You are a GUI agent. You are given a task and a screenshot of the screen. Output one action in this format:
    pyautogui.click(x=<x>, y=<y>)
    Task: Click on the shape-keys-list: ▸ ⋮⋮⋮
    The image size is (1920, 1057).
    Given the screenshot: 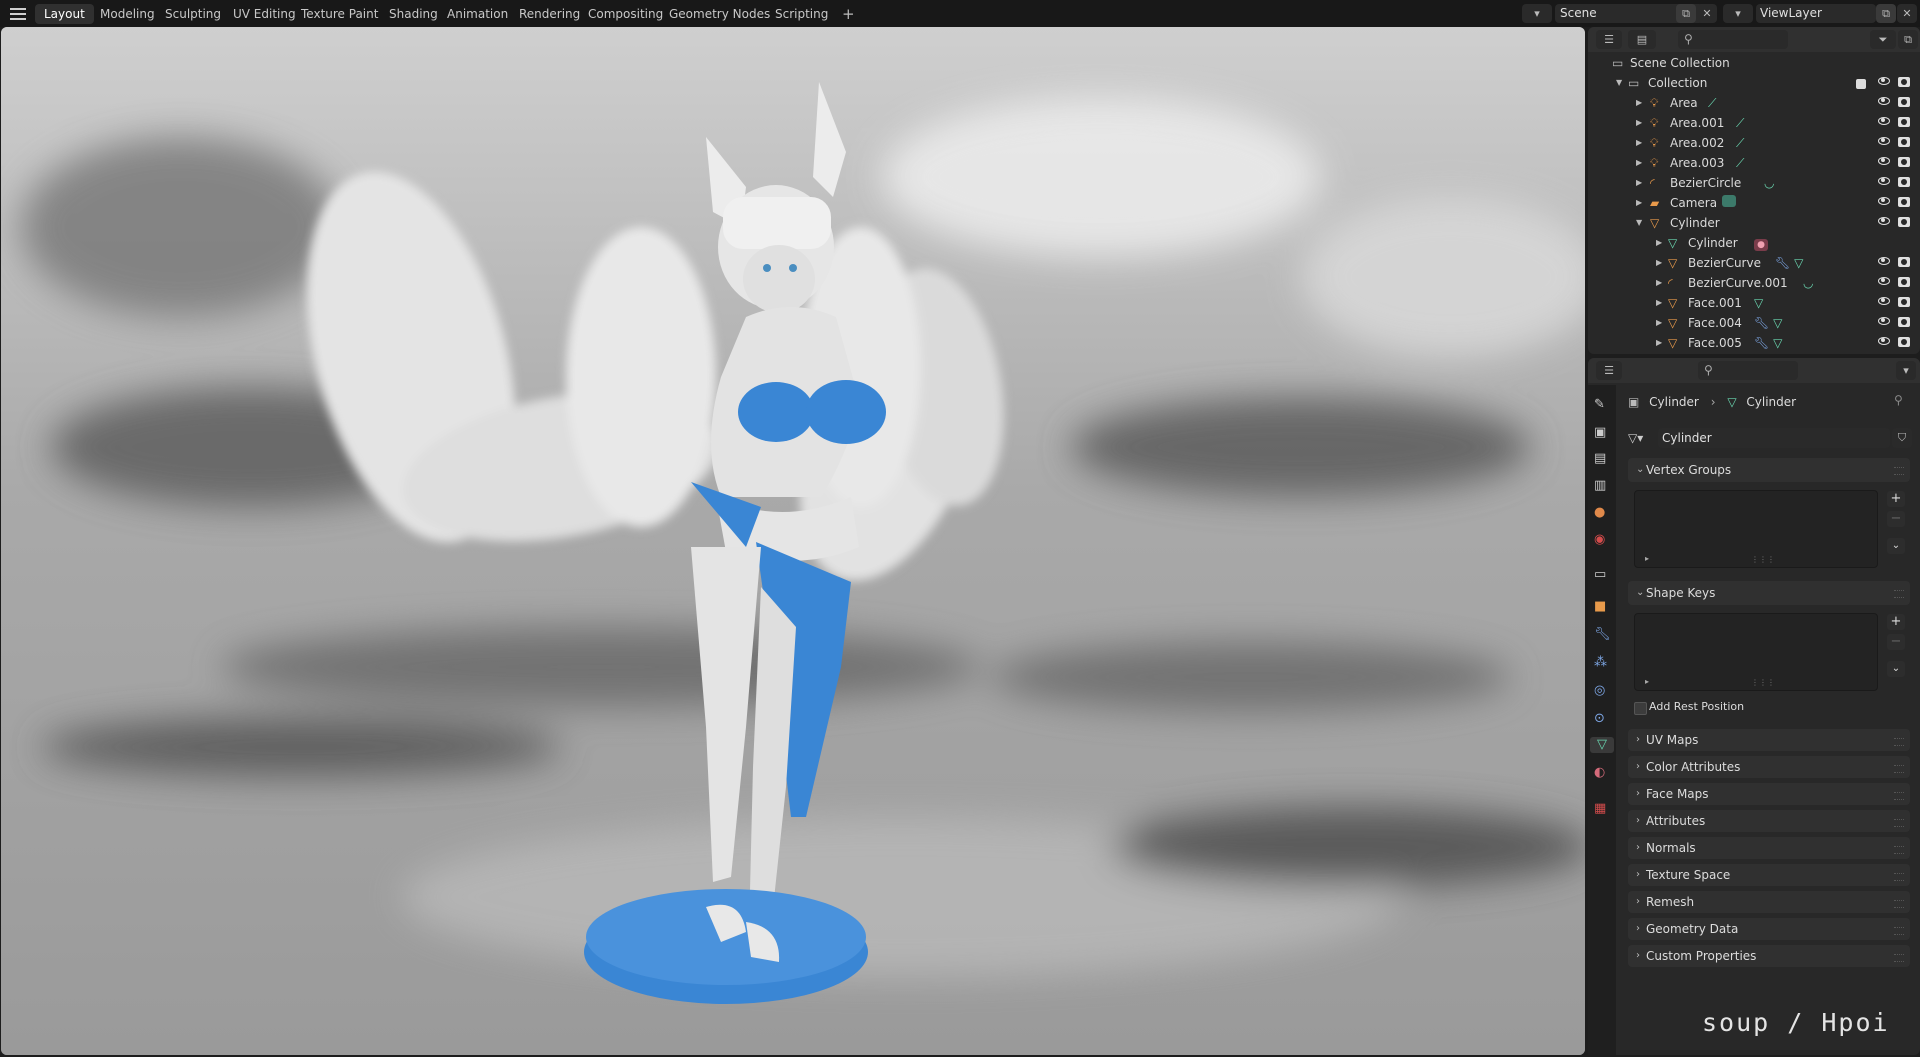 What is the action you would take?
    pyautogui.click(x=1756, y=652)
    